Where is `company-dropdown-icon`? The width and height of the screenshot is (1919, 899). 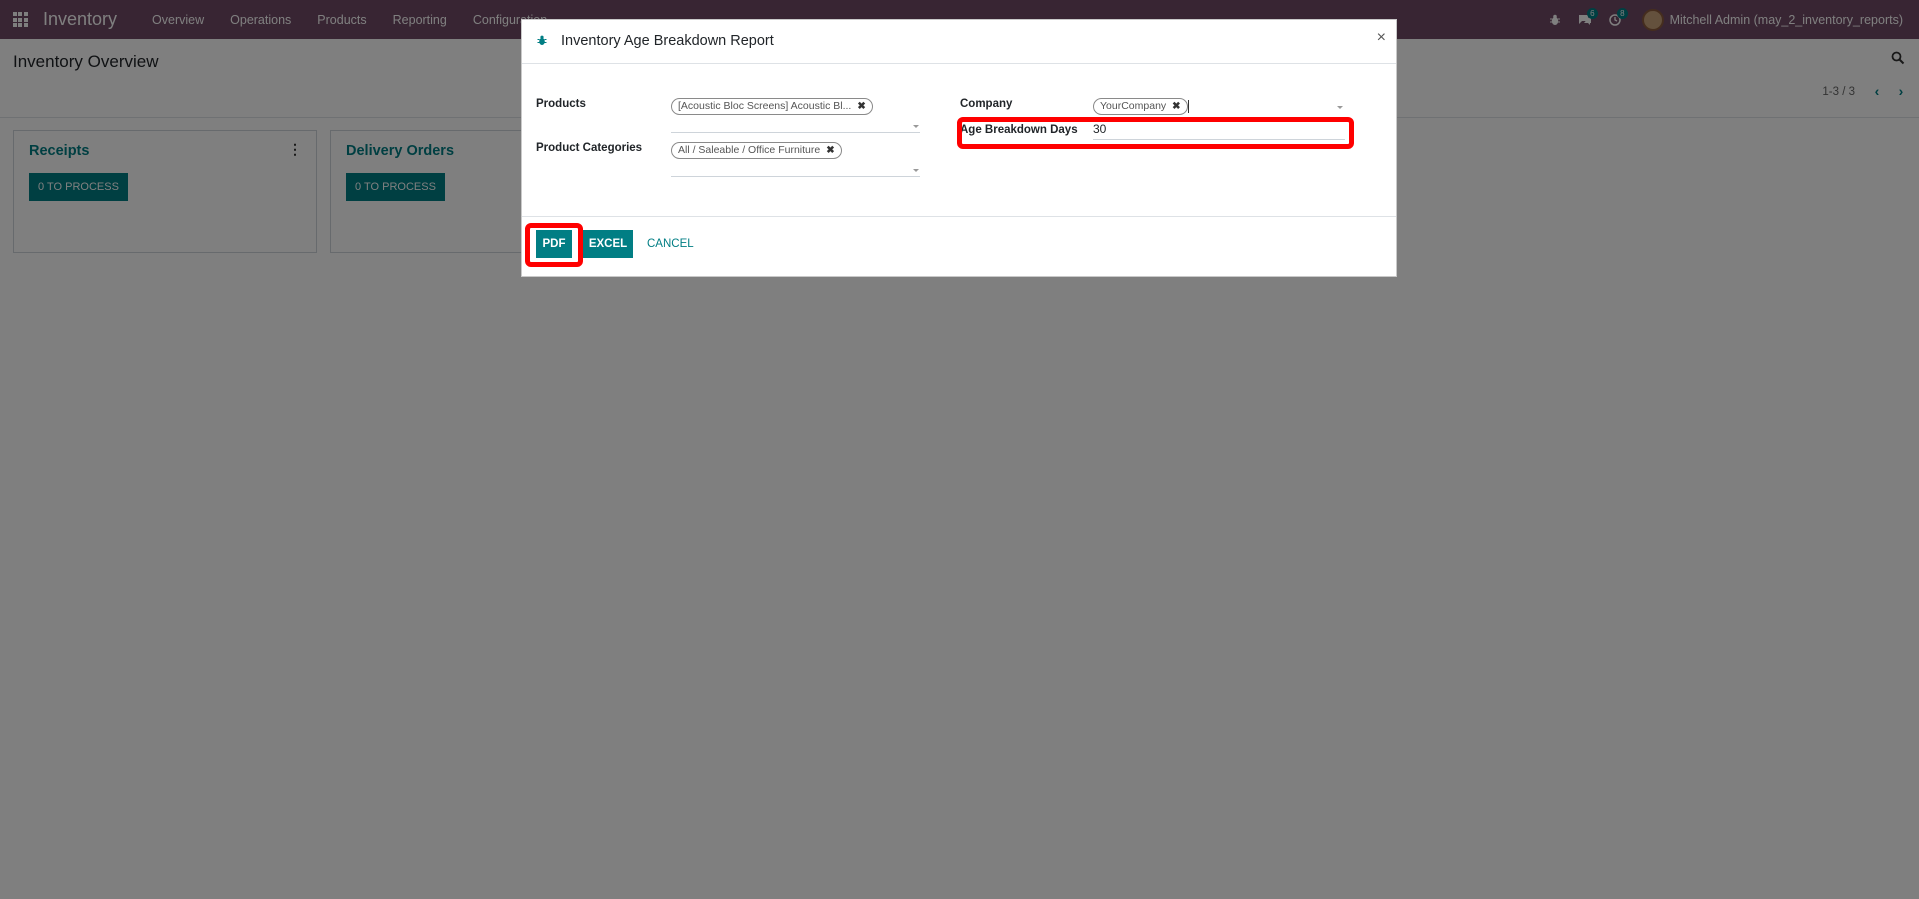 company-dropdown-icon is located at coordinates (1340, 107).